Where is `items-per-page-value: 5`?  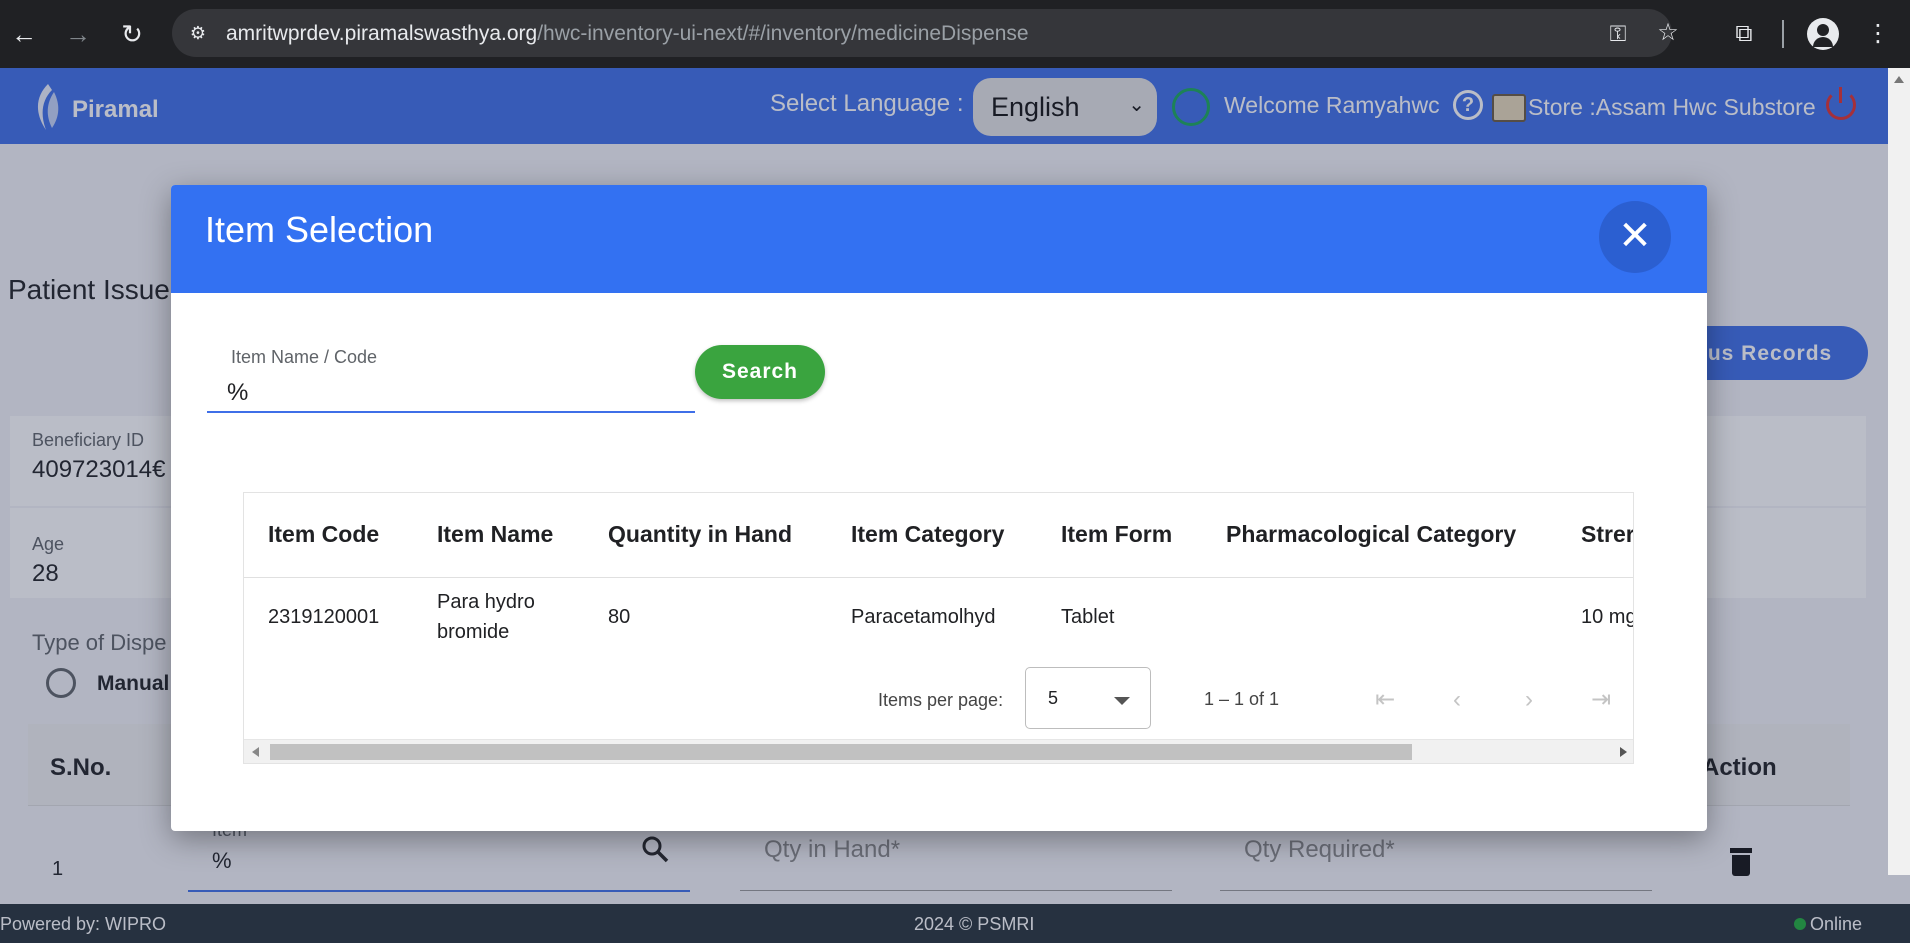
items-per-page-value: 5 is located at coordinates (1053, 698).